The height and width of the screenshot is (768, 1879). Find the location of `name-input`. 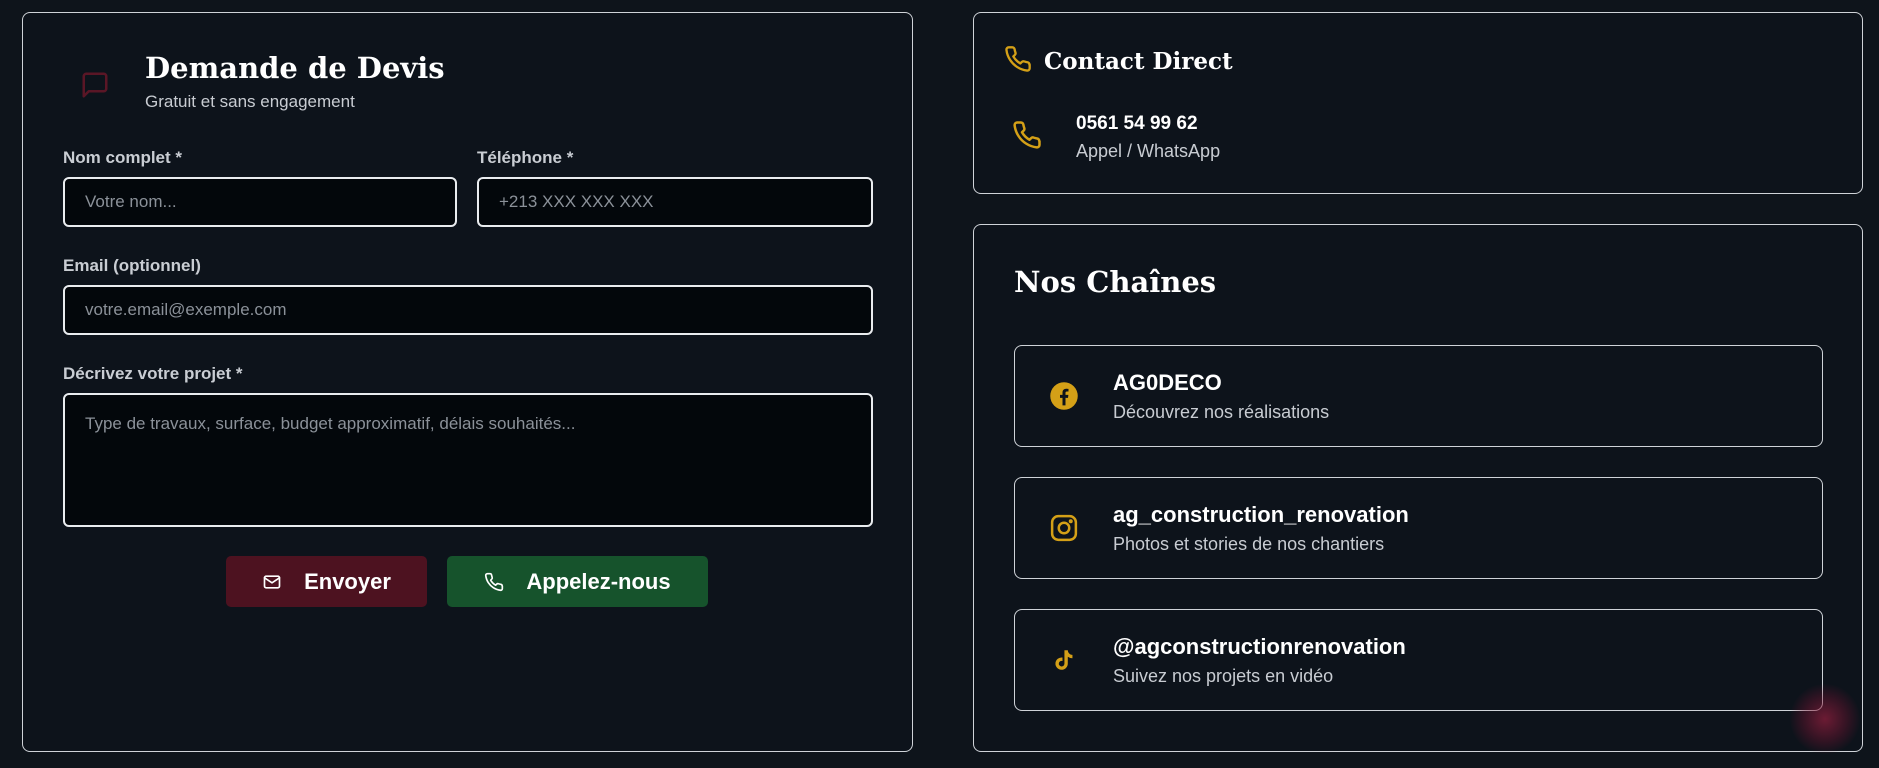

name-input is located at coordinates (260, 202).